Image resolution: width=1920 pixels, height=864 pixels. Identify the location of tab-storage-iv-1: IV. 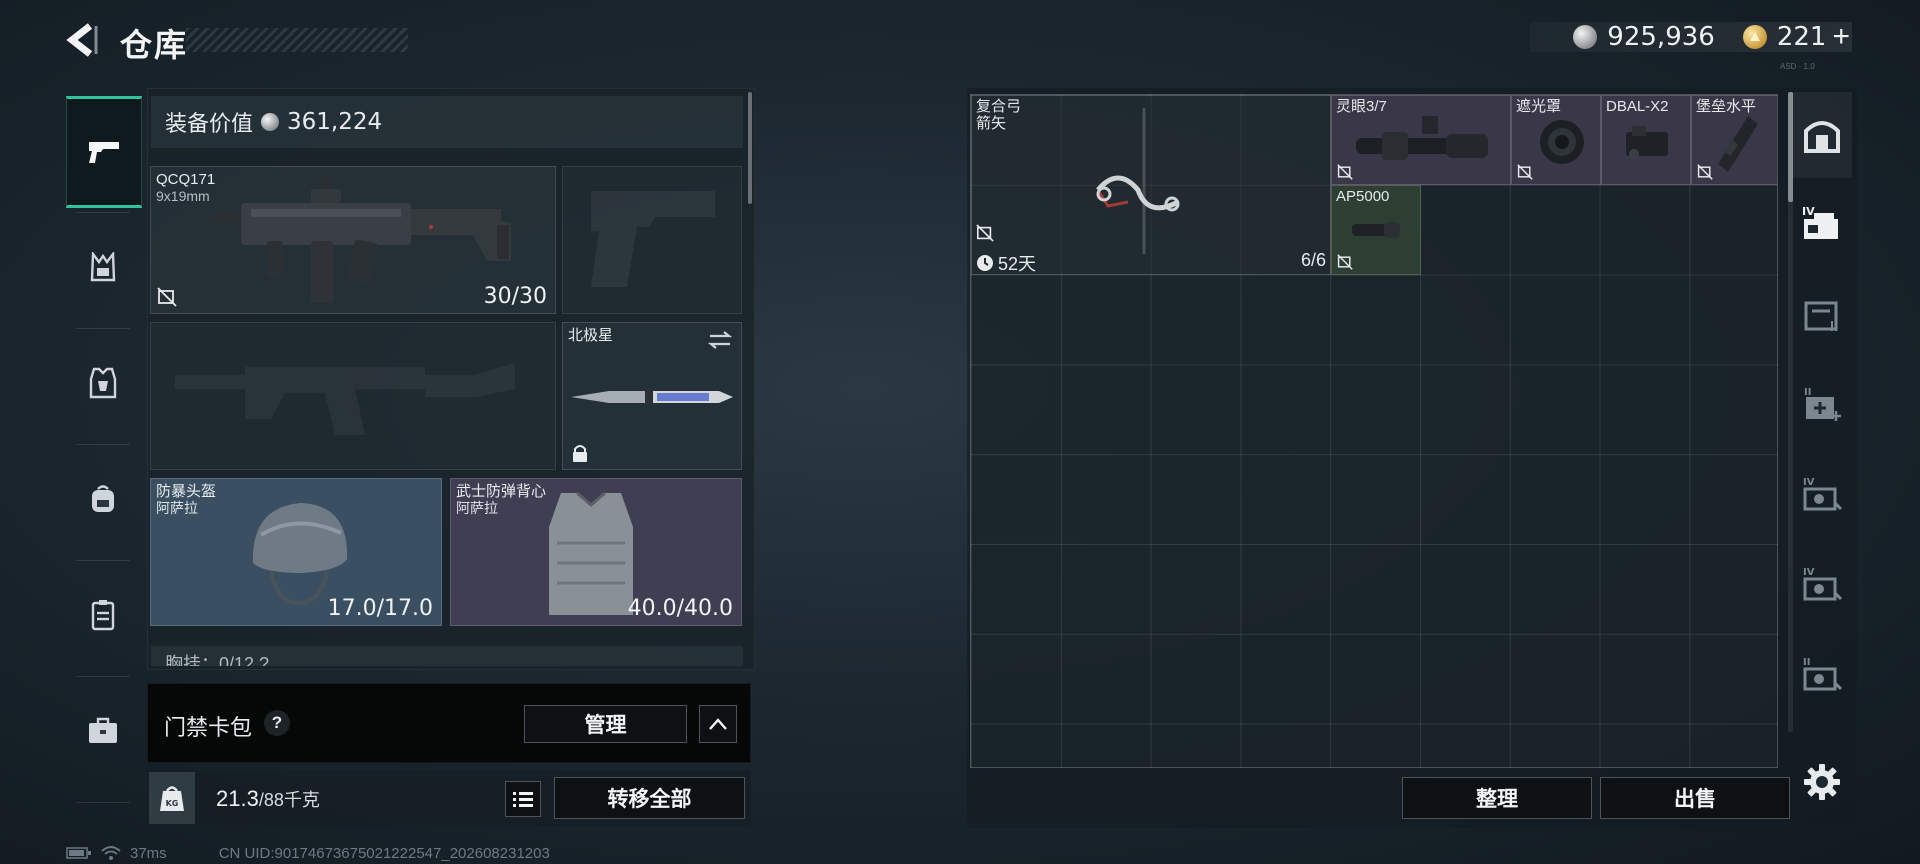
(1822, 225).